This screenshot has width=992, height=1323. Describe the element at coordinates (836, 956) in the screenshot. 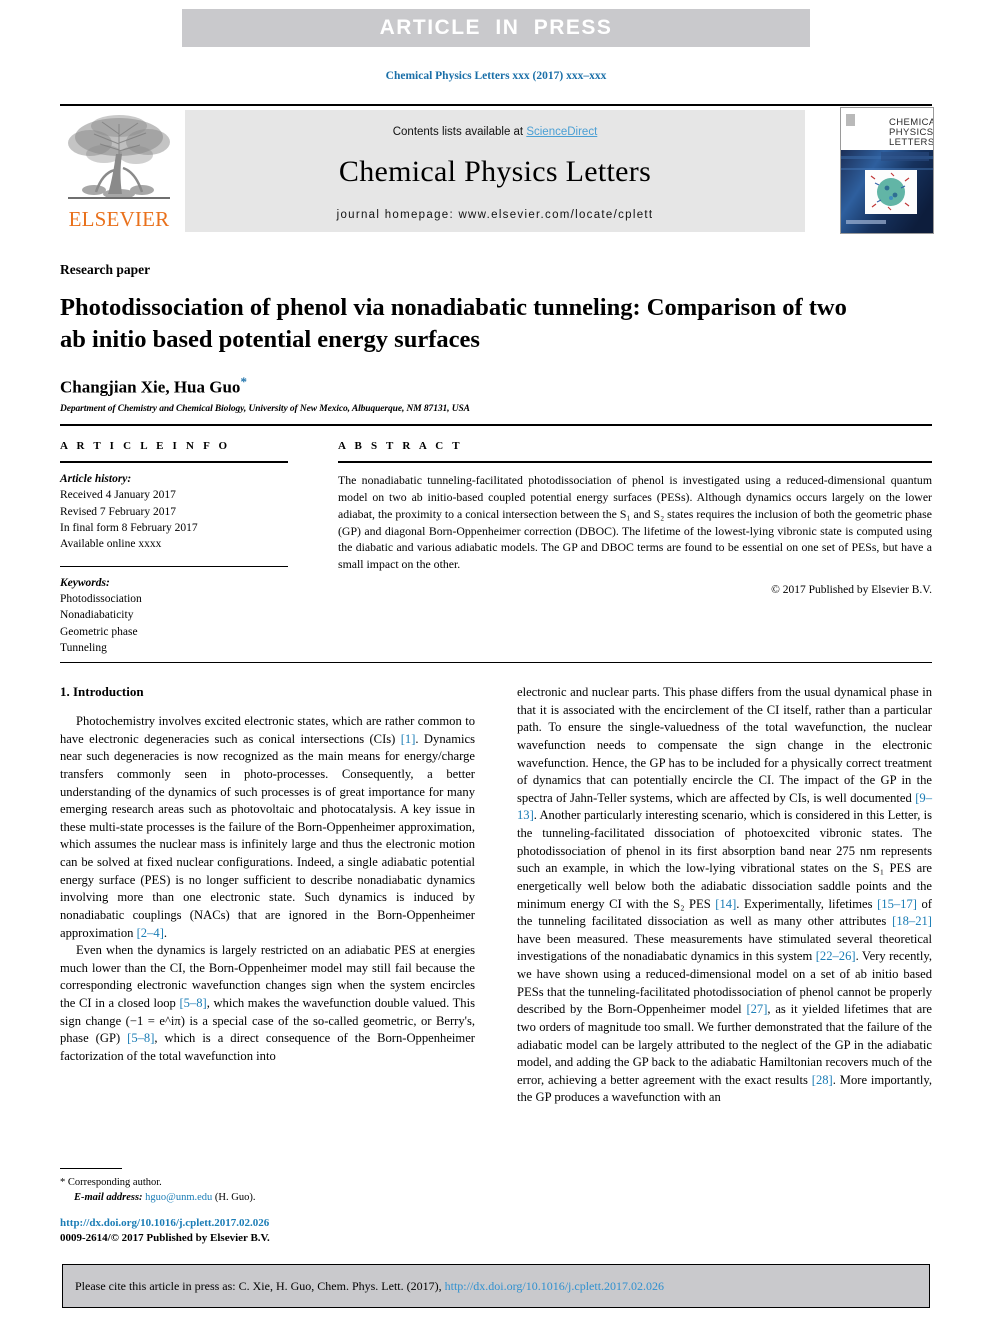

I see `citation-reference: [22–26]` at that location.